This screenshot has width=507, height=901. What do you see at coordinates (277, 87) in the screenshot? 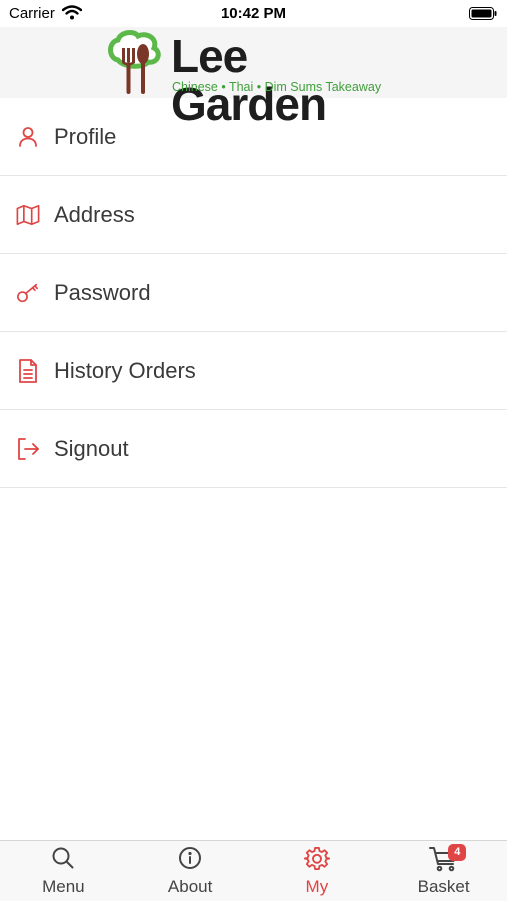
I see `brand-tagline: Chinese • Thai • Dim Sums Takeaway` at bounding box center [277, 87].